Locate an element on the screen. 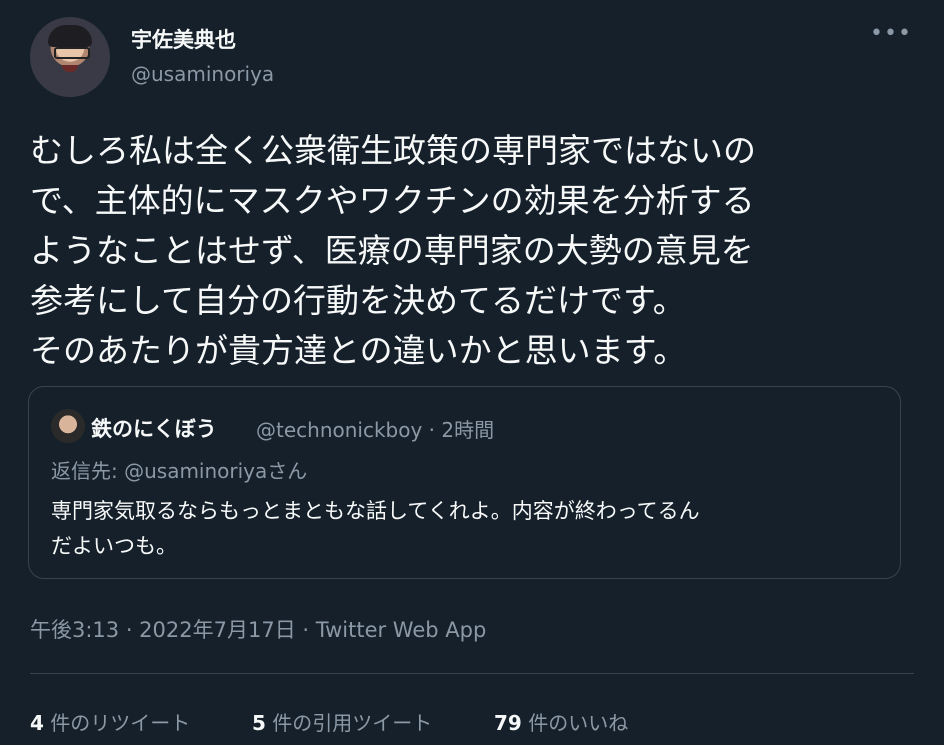 The height and width of the screenshot is (745, 944). like-count: 79 is located at coordinates (508, 723).